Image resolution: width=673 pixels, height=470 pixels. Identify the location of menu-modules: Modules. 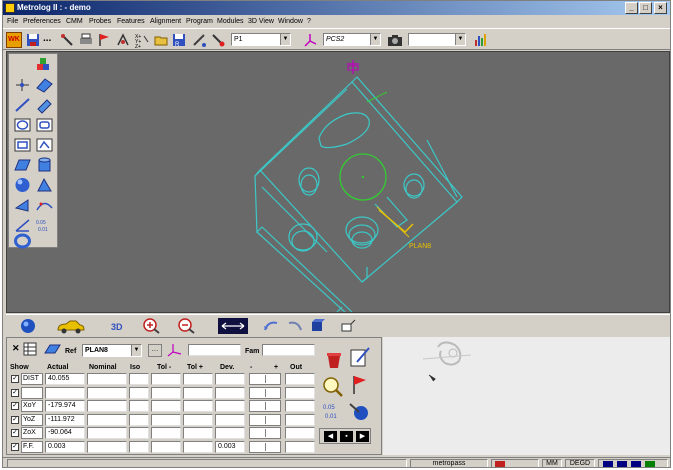
(230, 21).